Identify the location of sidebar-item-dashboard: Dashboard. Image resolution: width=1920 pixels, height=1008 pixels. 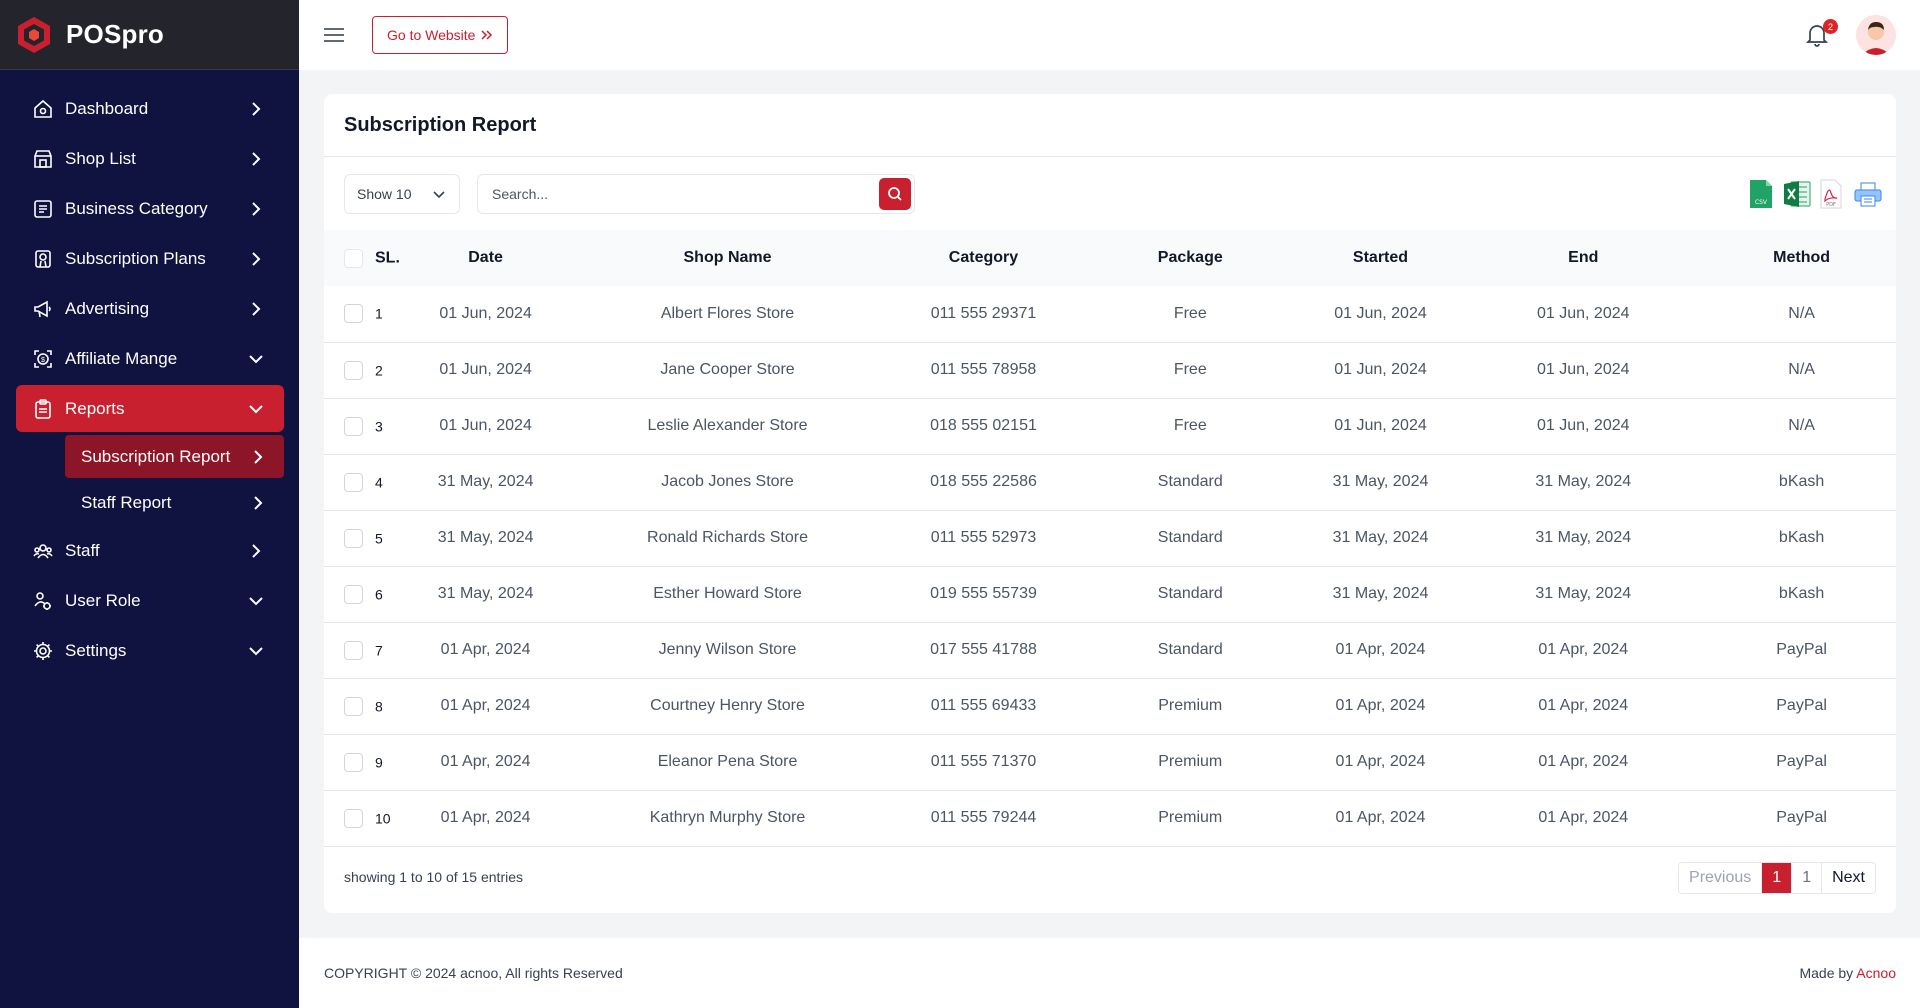
(150, 108).